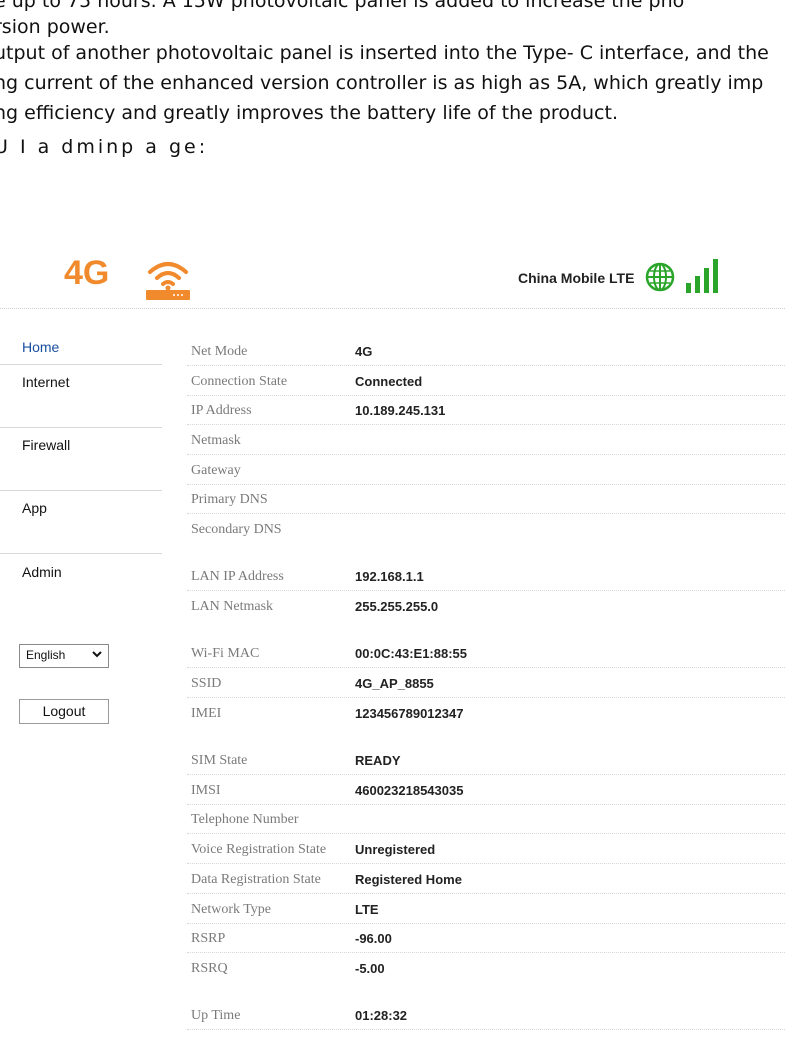 This screenshot has height=1040, width=785. I want to click on status-row-gateway: Gateway, so click(486, 473).